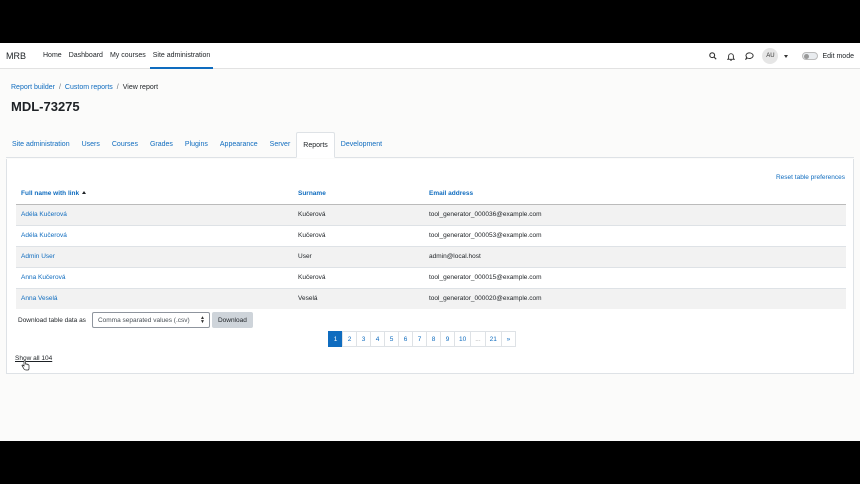 The height and width of the screenshot is (484, 860). I want to click on download-format-value: Comma separated values (.csv), so click(143, 320).